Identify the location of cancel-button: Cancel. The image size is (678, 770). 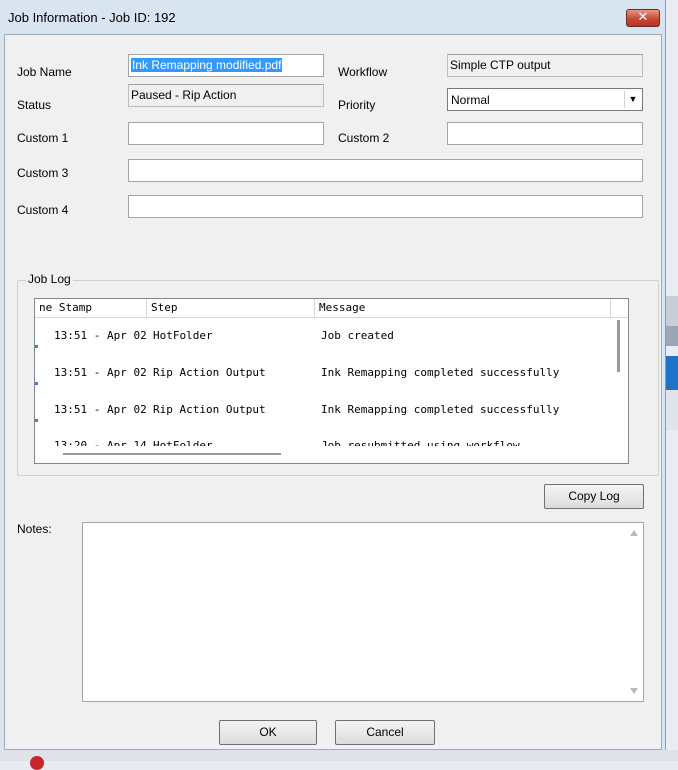
(385, 732).